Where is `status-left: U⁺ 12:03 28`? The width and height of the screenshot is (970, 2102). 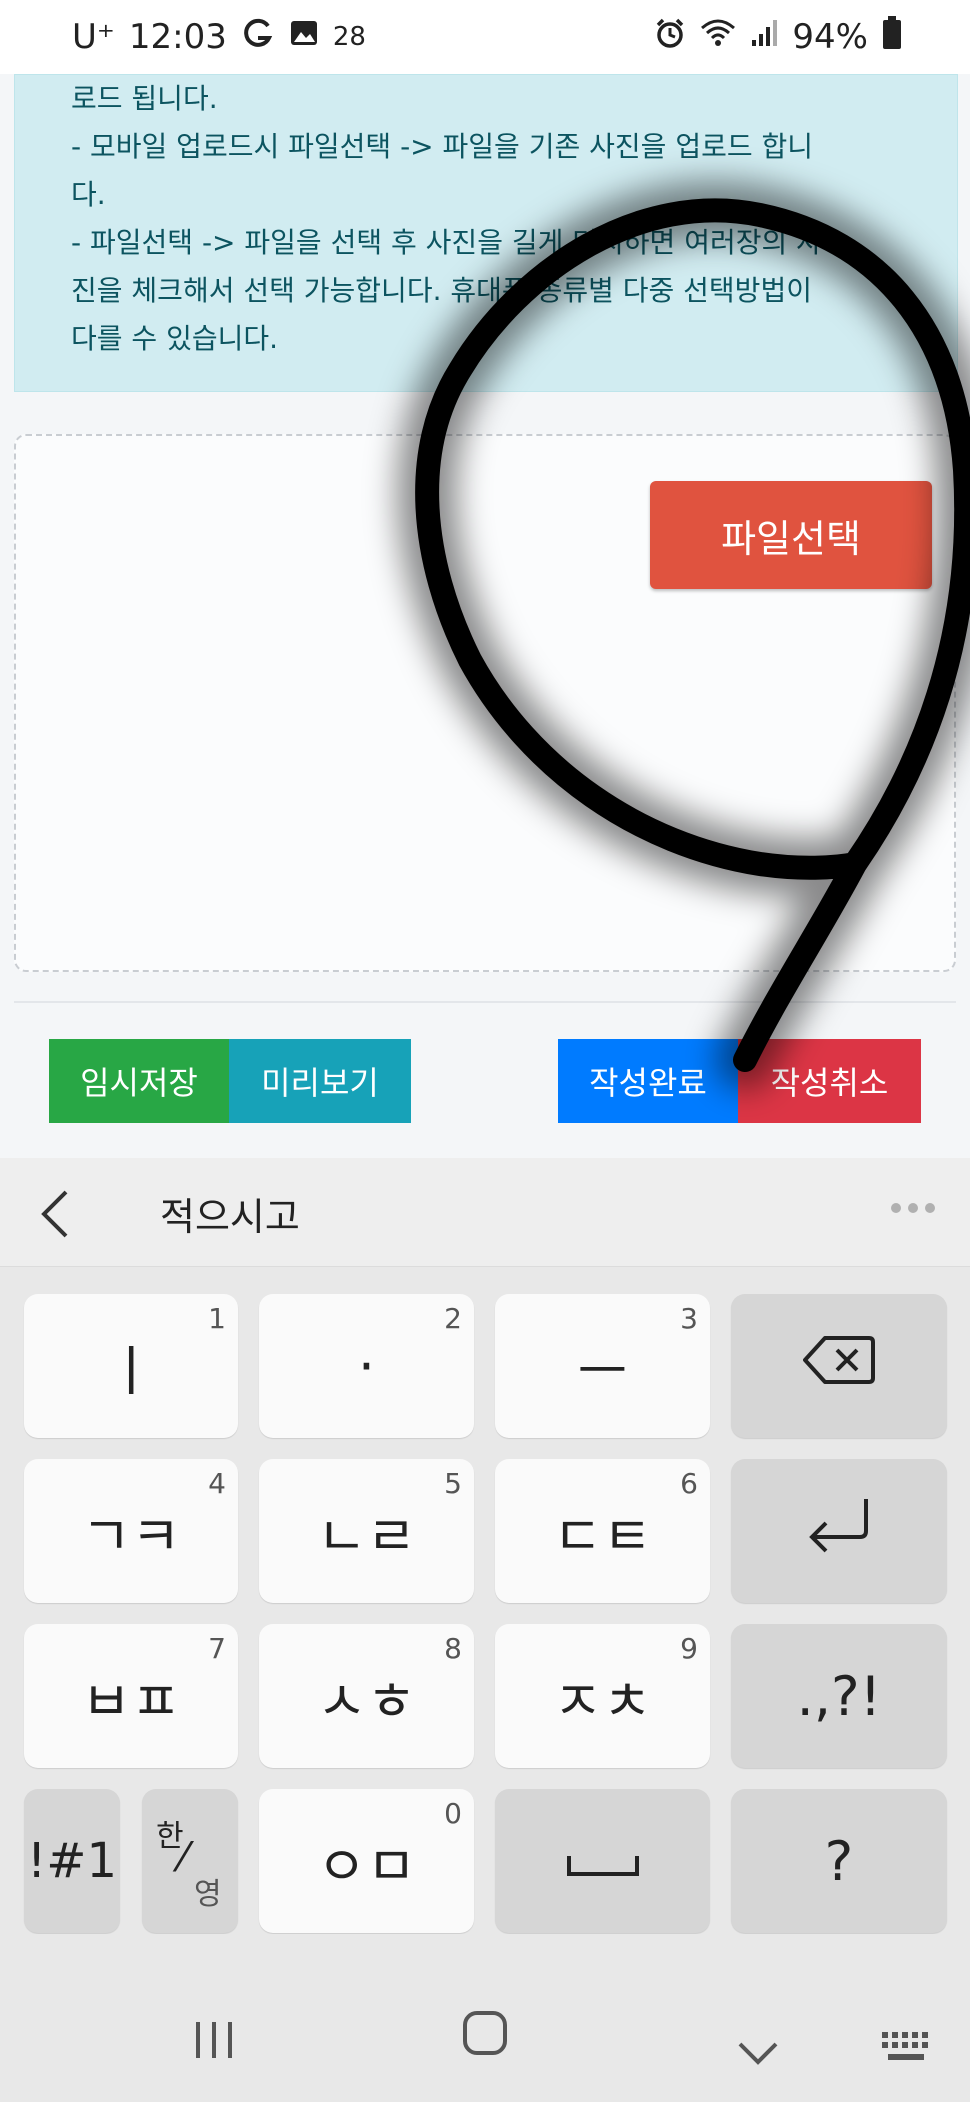 status-left: U⁺ 12:03 28 is located at coordinates (219, 37).